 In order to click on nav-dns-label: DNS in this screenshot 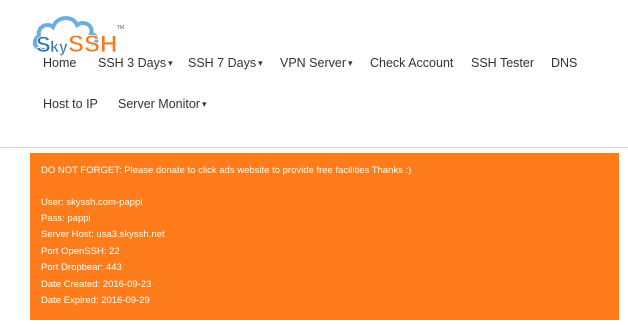, I will do `click(564, 63)`.